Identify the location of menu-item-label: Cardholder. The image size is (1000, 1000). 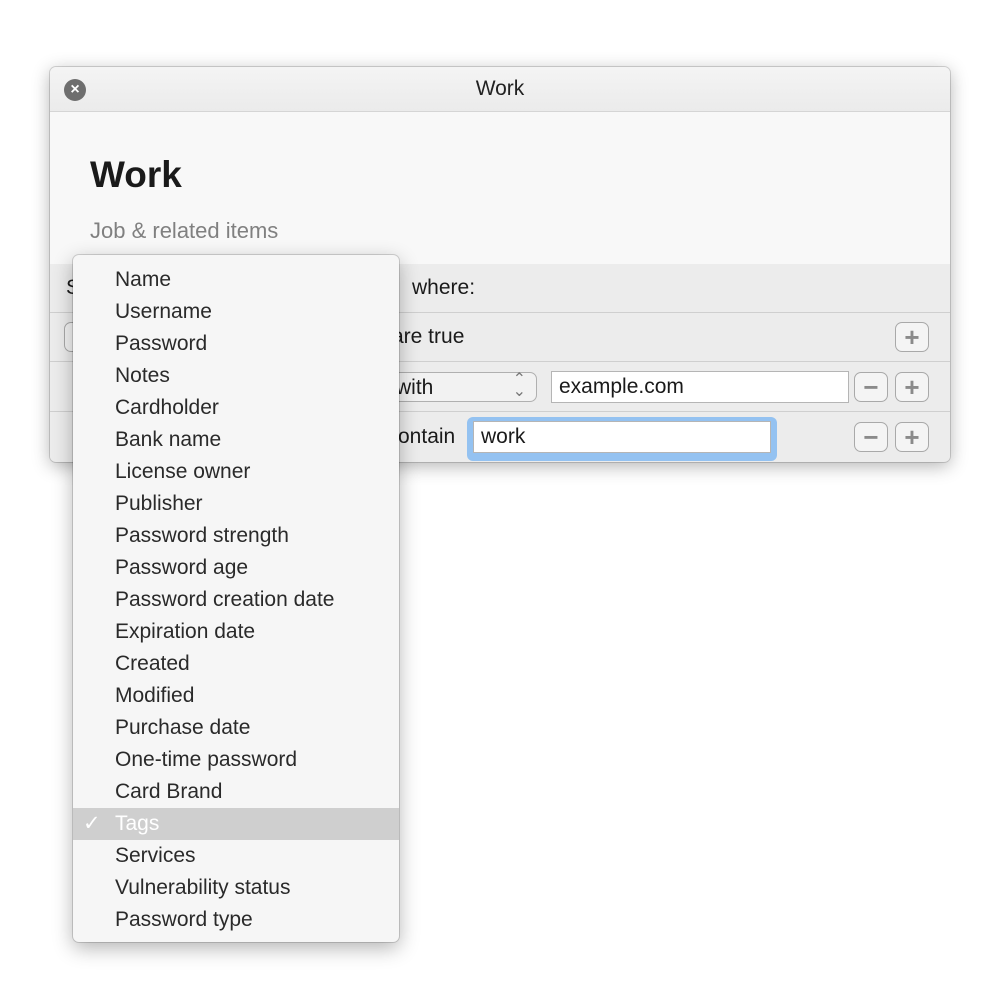
(167, 407).